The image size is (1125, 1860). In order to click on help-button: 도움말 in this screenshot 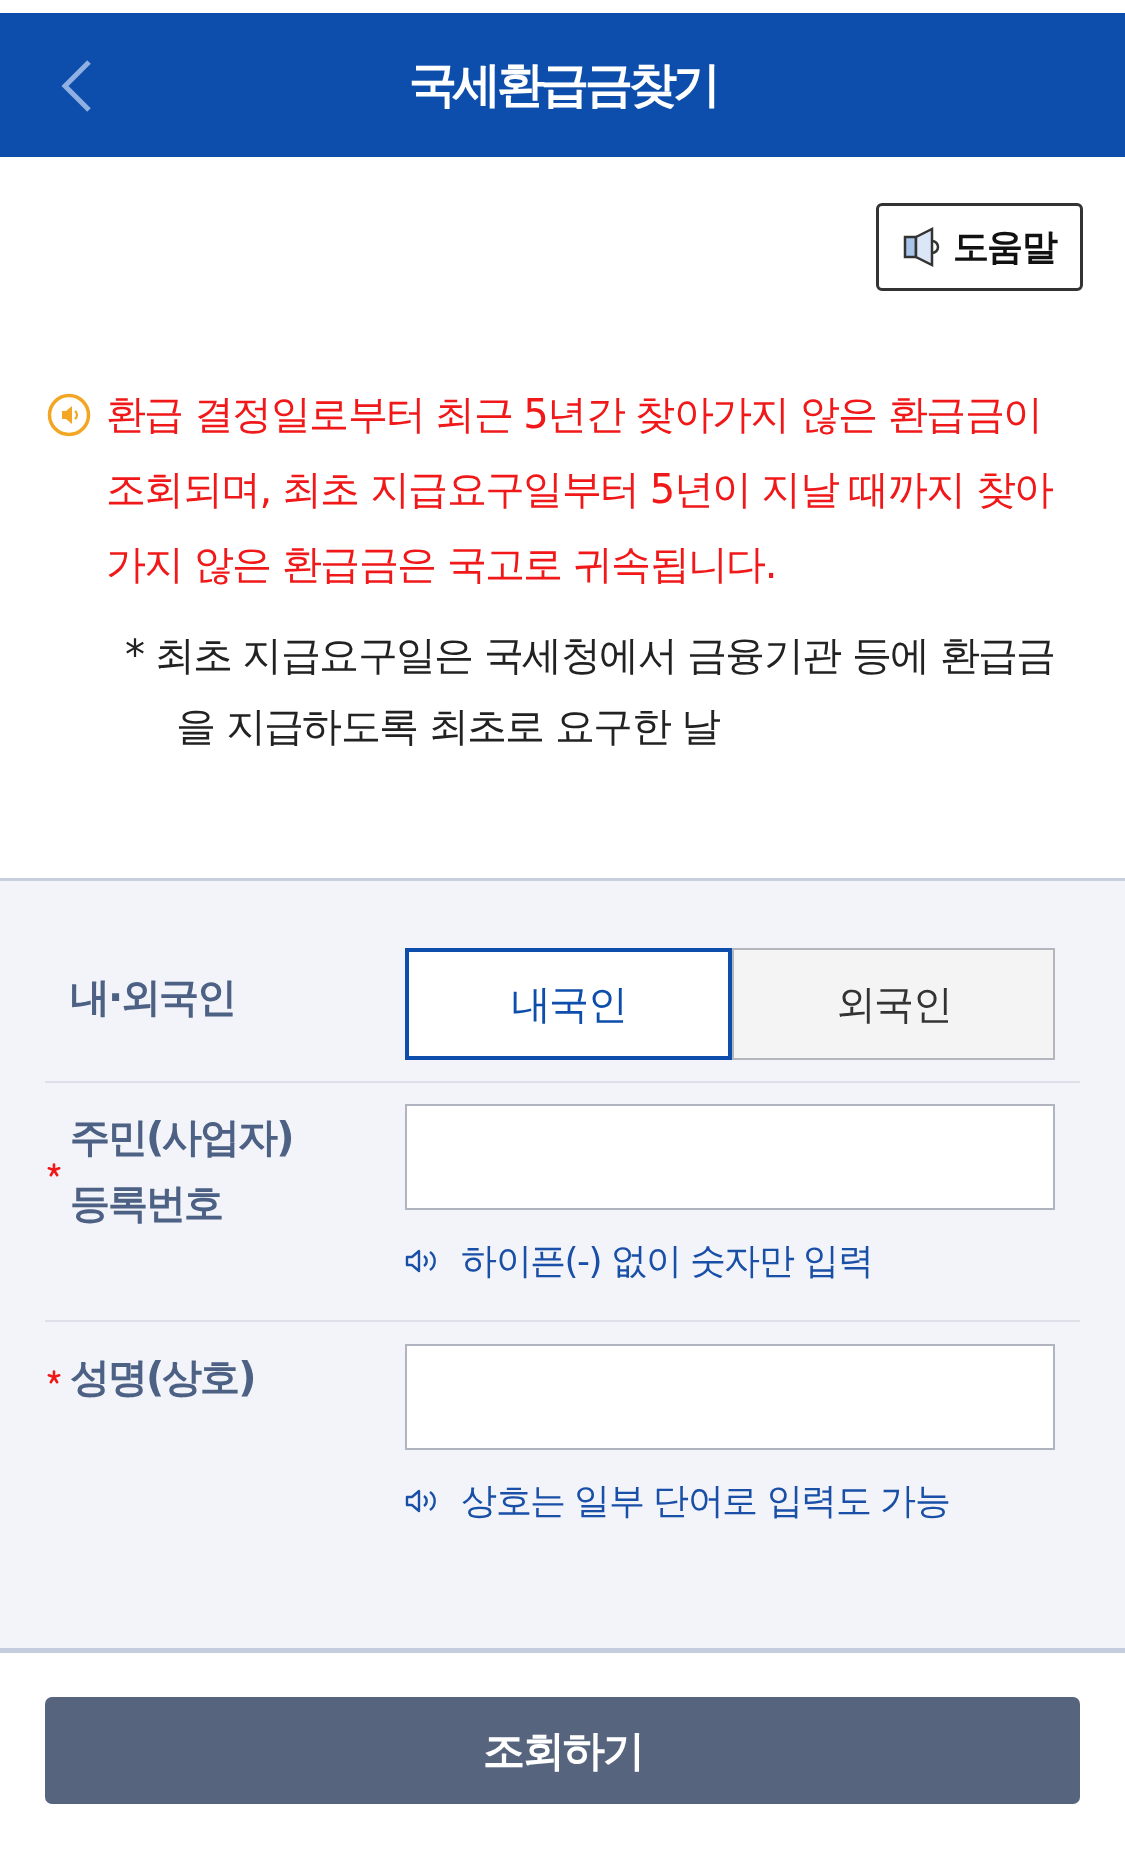, I will do `click(979, 247)`.